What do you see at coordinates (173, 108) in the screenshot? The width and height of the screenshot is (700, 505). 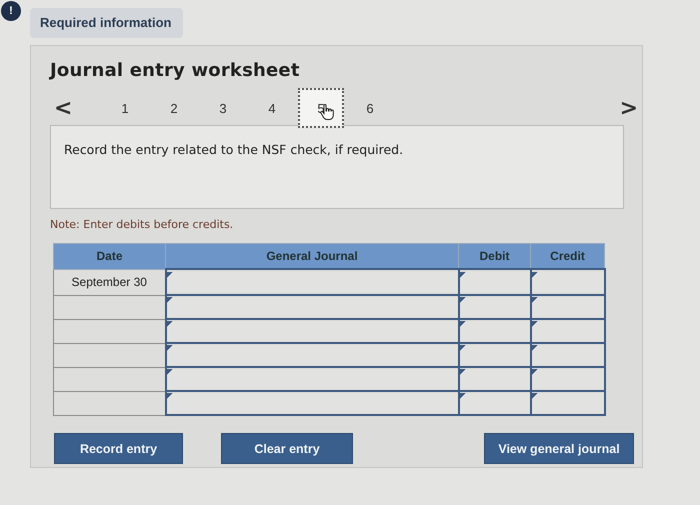 I see `page-tab: 2` at bounding box center [173, 108].